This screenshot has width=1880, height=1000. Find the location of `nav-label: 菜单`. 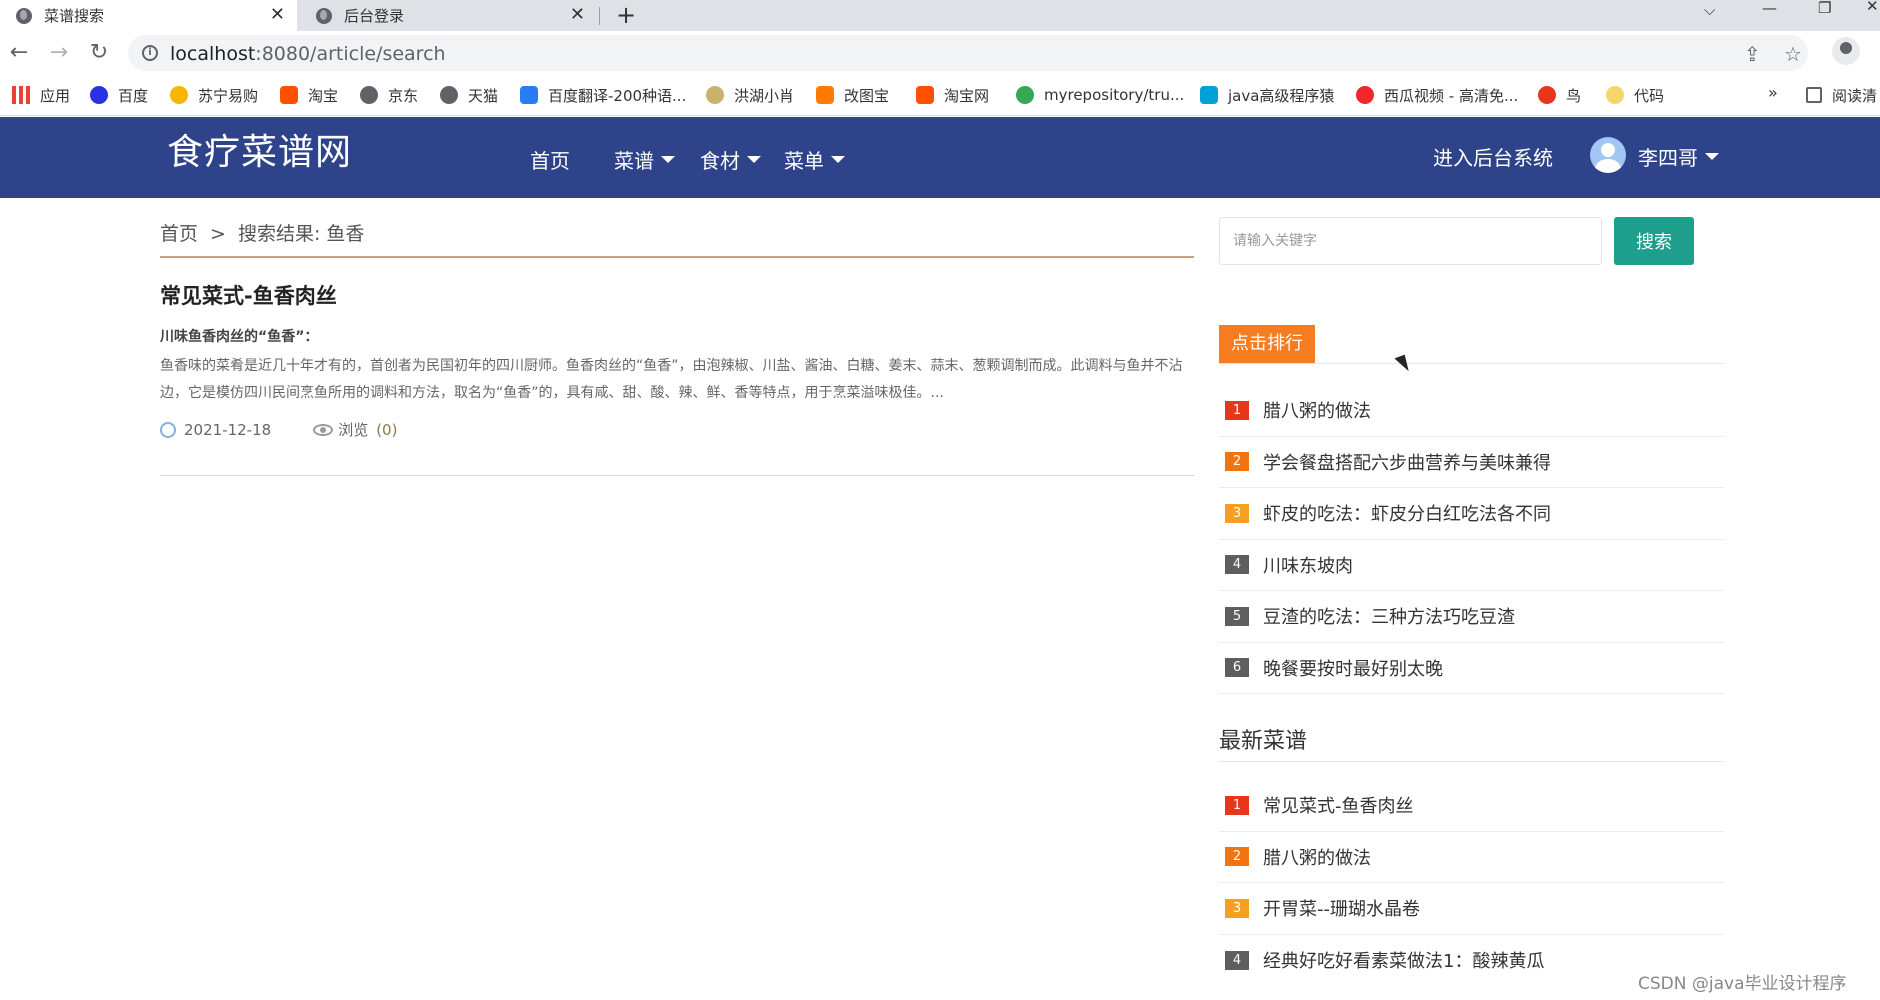

nav-label: 菜单 is located at coordinates (804, 161).